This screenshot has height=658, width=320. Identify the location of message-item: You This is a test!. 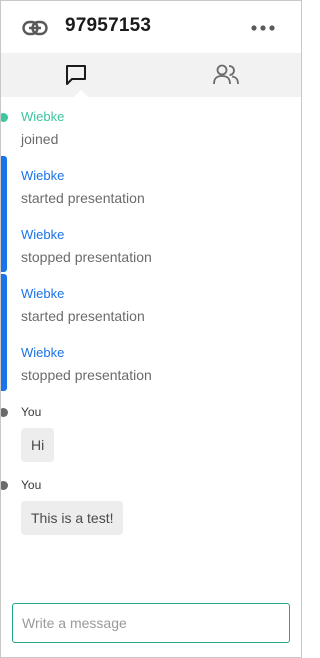
(62, 506).